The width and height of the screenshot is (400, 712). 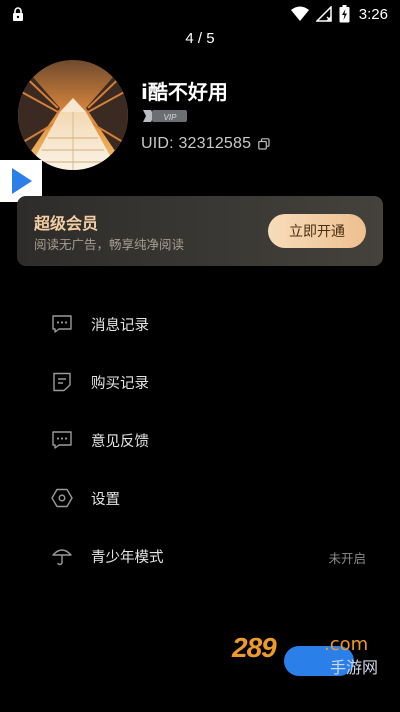 What do you see at coordinates (62, 440) in the screenshot?
I see `feedback-icon` at bounding box center [62, 440].